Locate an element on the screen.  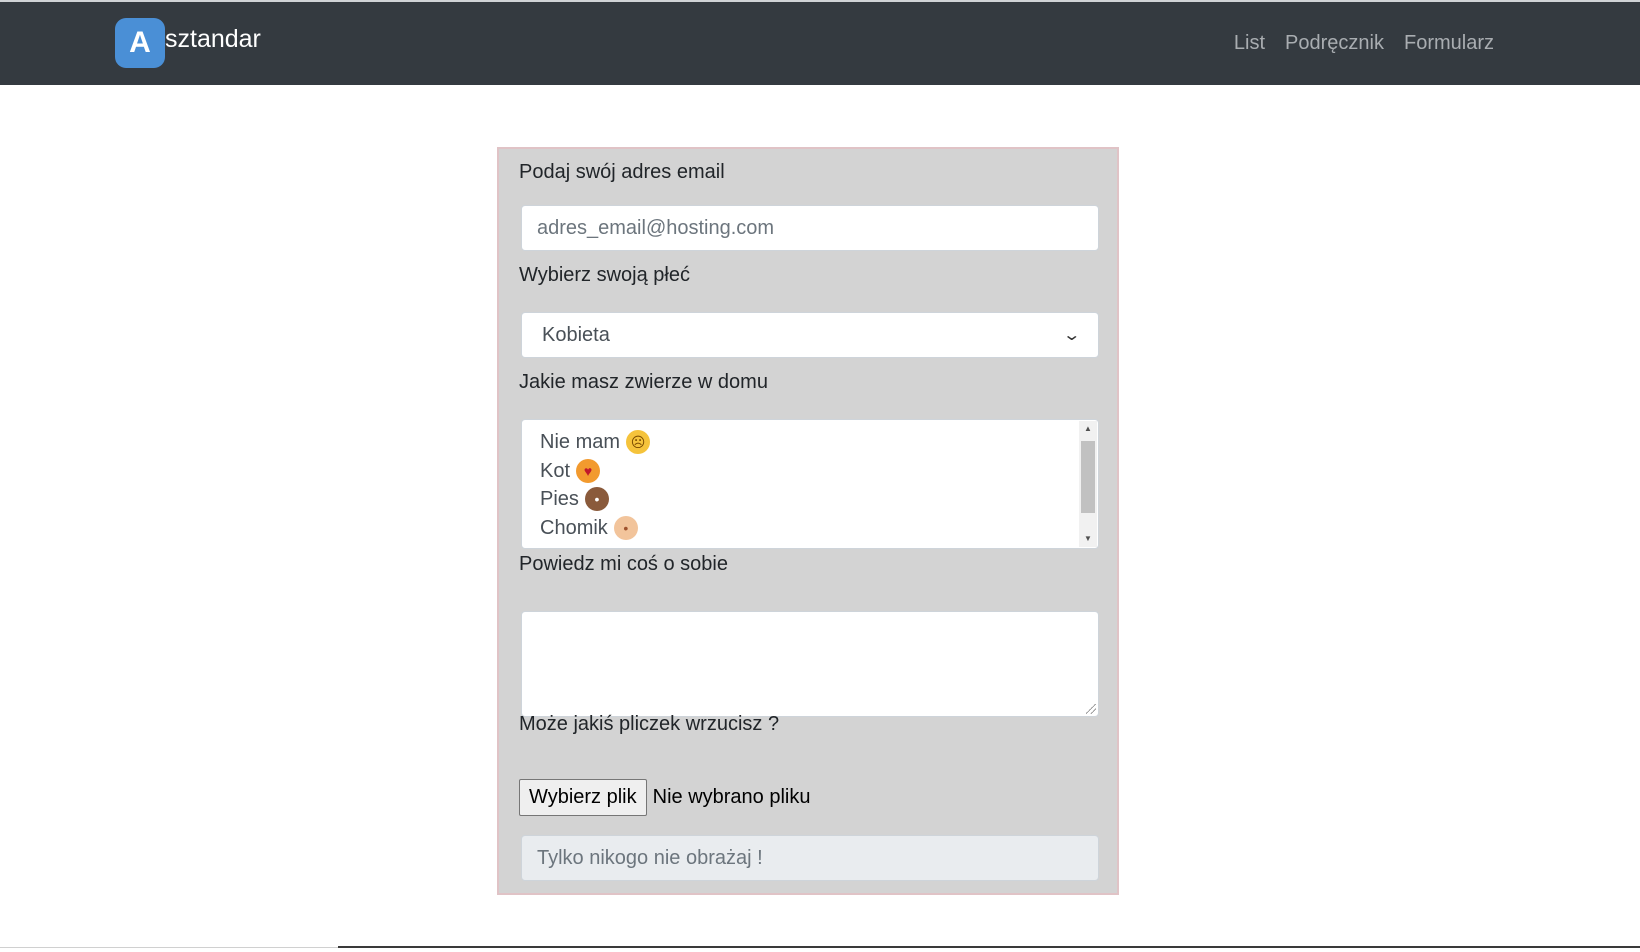
sad-face-icon: ☹ is located at coordinates (638, 442).